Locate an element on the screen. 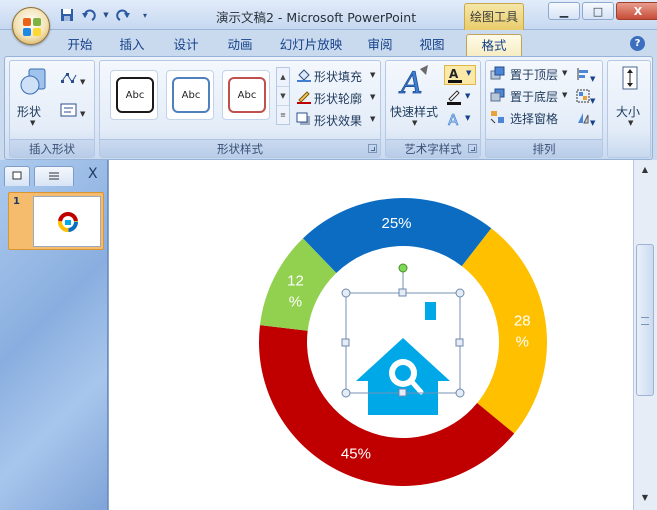 The width and height of the screenshot is (657, 510). edit-shape-button: ▼ is located at coordinates (75, 80).